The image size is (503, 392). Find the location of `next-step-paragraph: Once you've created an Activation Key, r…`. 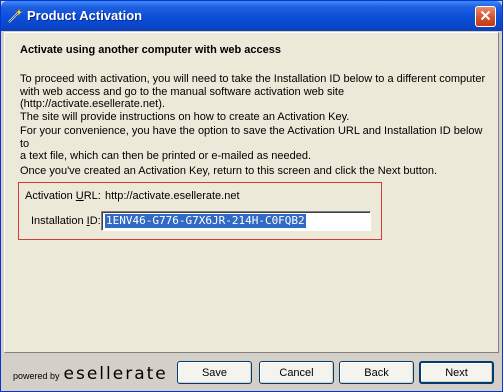

next-step-paragraph: Once you've created an Activation Key, r… is located at coordinates (229, 171).